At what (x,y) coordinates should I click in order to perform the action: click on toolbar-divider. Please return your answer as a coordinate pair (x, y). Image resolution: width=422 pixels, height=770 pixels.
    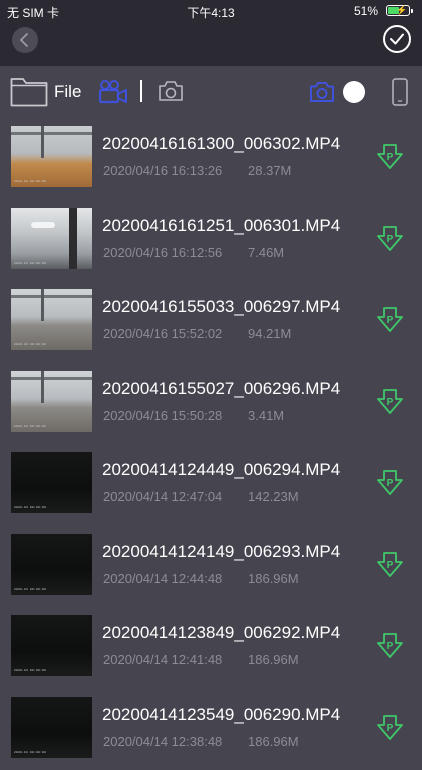
    Looking at the image, I should click on (141, 91).